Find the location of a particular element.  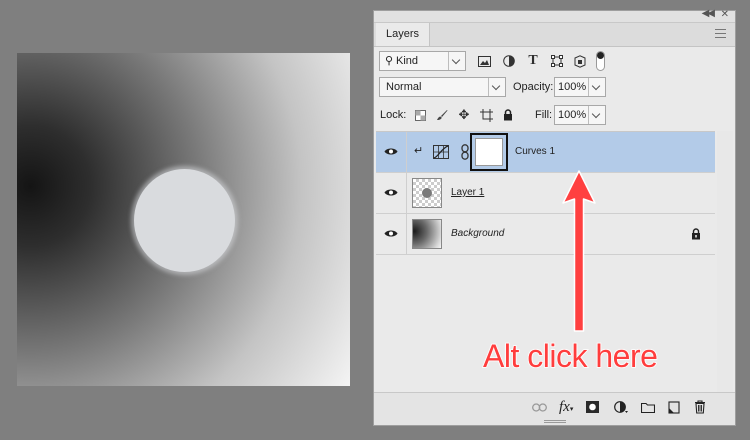

filter-kind-value: Kind is located at coordinates (407, 61).